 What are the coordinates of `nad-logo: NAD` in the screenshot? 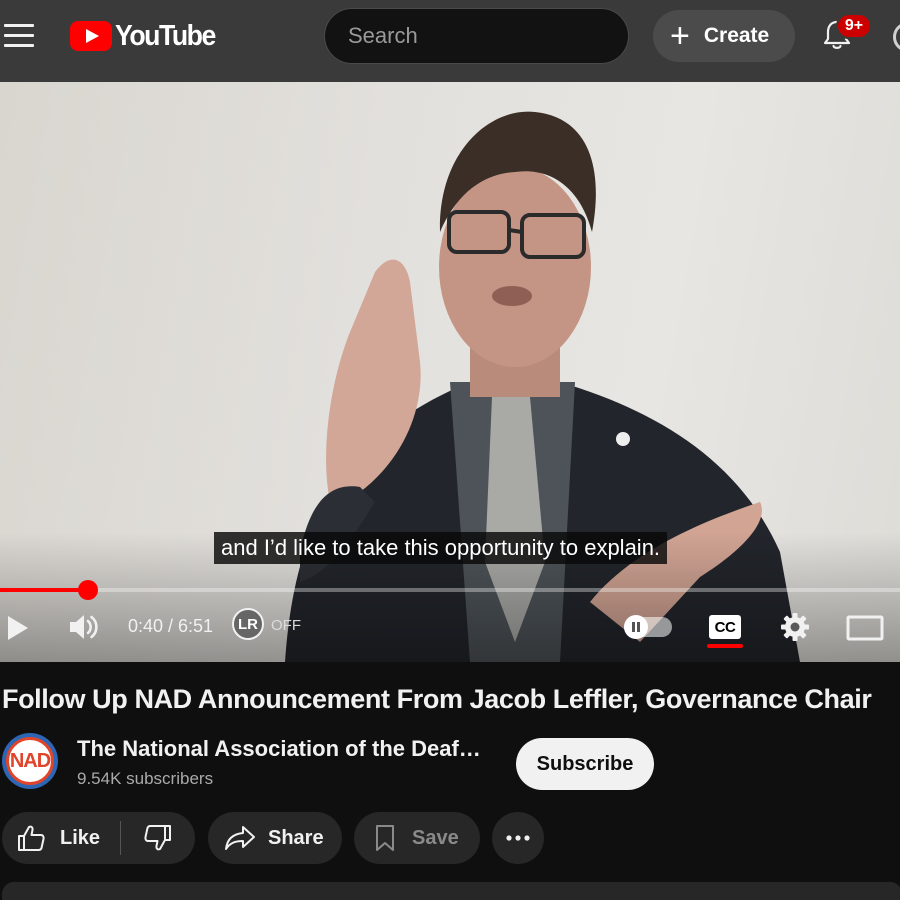 It's located at (30, 761).